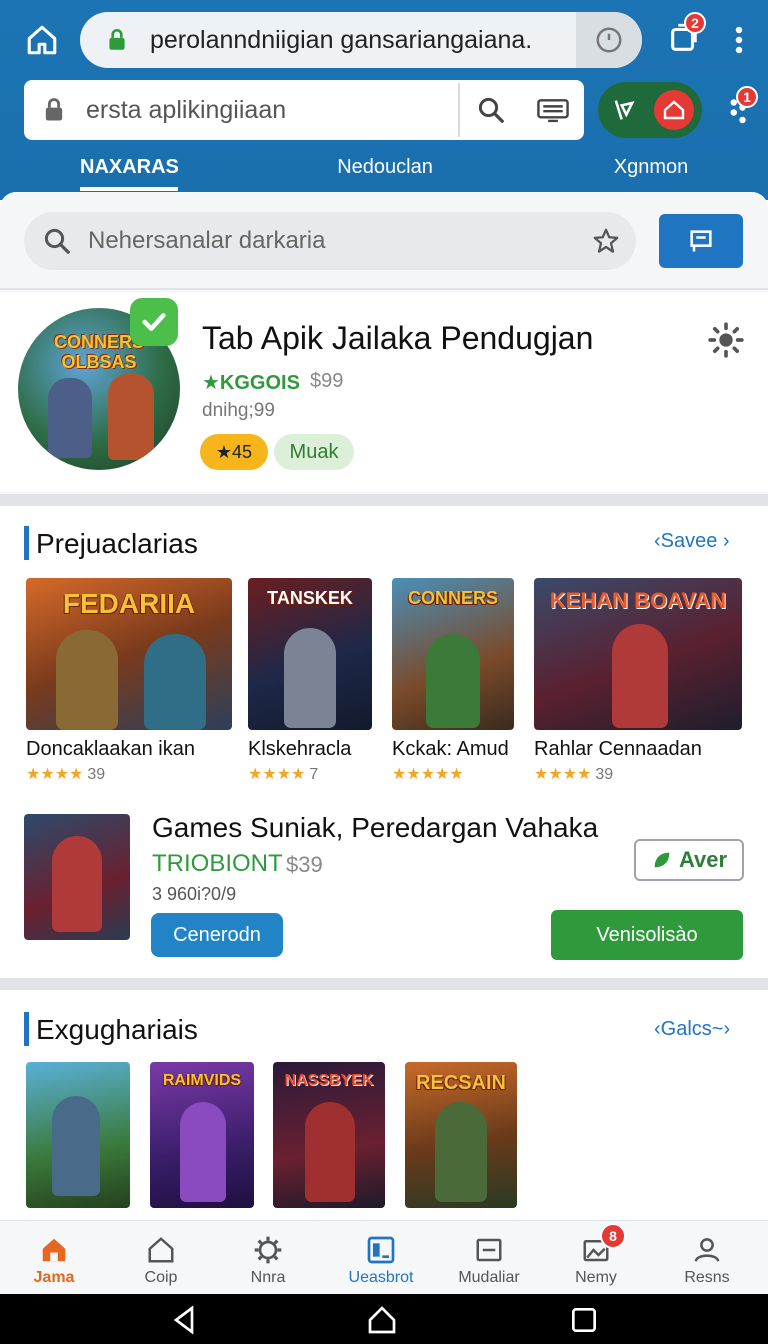  I want to click on cenerodn-button: Cenerodn, so click(217, 935).